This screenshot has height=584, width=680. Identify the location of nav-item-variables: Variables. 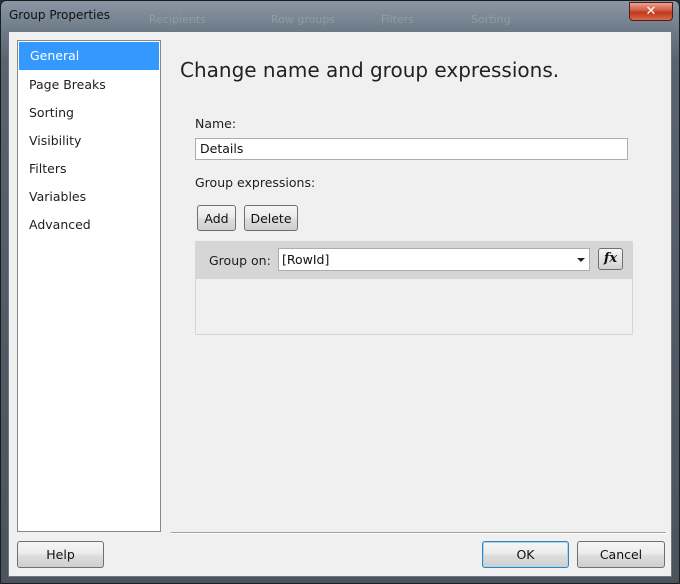
(89, 197).